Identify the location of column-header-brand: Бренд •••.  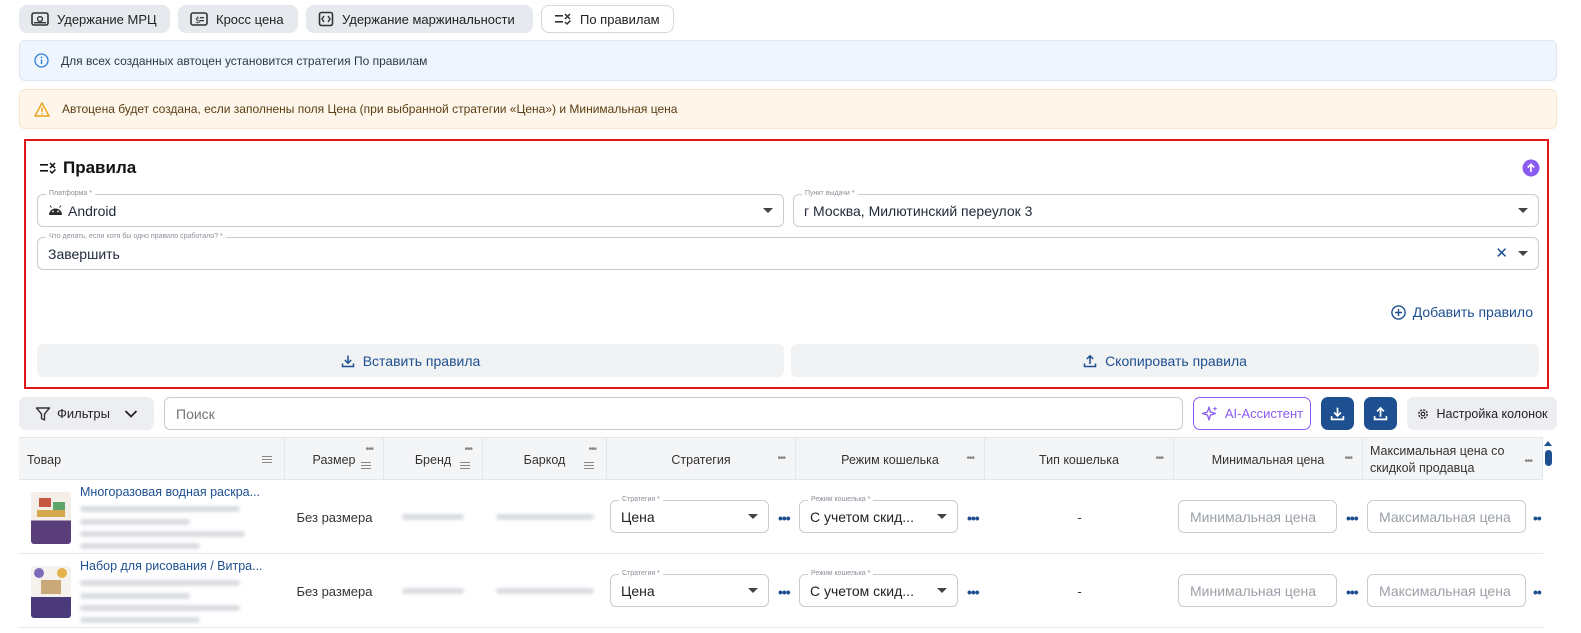
(433, 459).